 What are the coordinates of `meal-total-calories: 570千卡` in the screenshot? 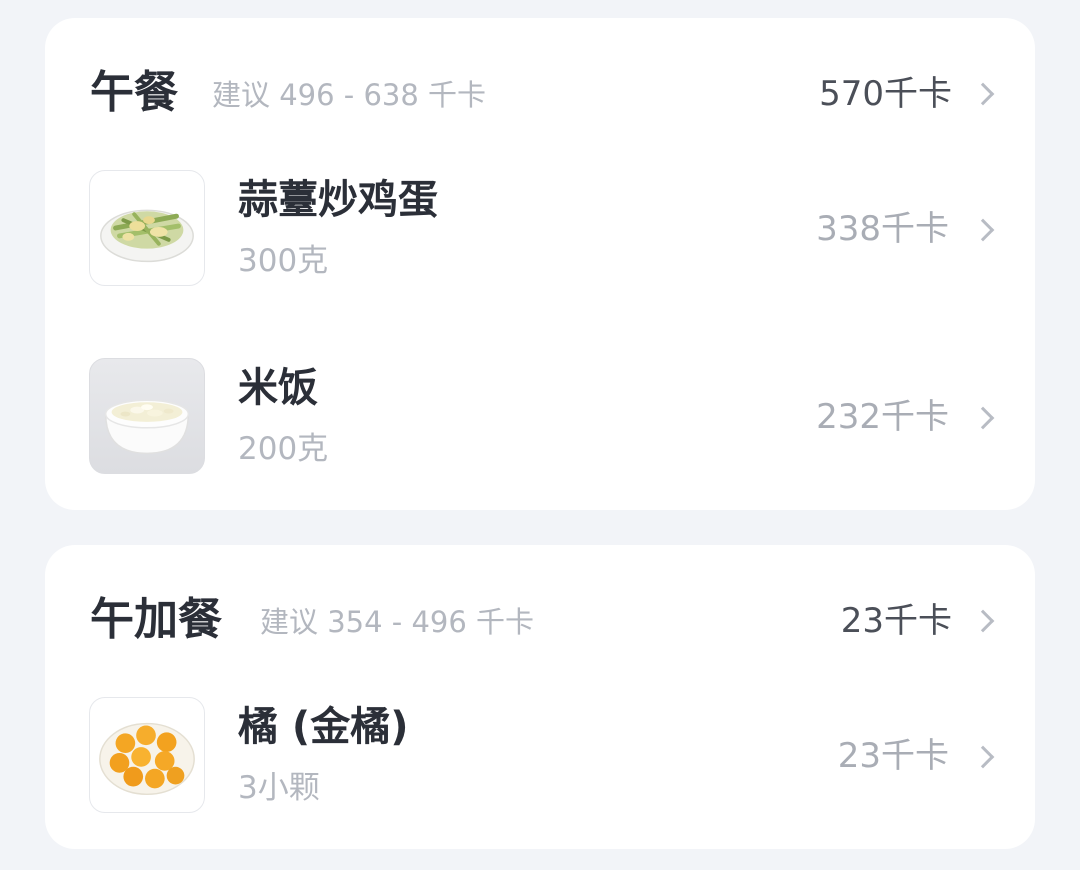 It's located at (885, 94).